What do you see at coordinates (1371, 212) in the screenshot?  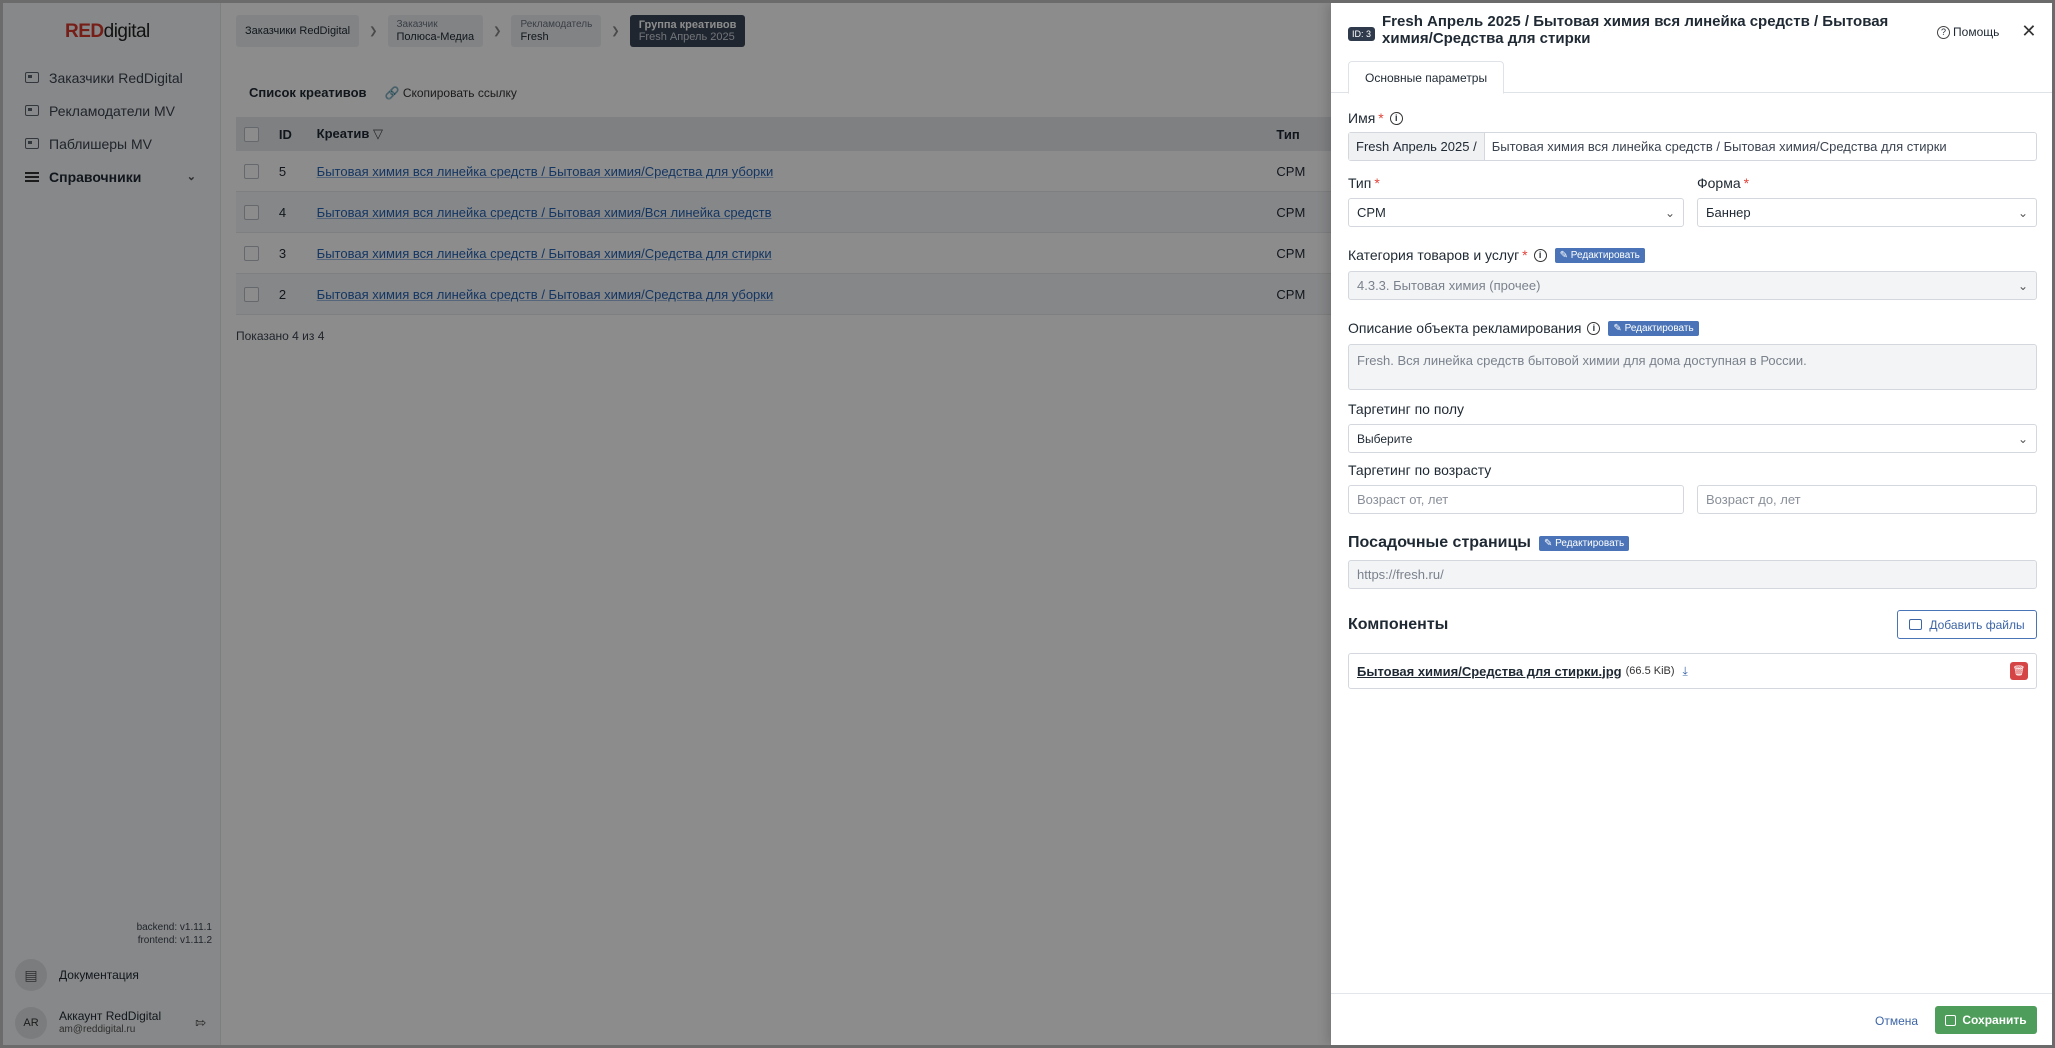 I see `type-value: CPM` at bounding box center [1371, 212].